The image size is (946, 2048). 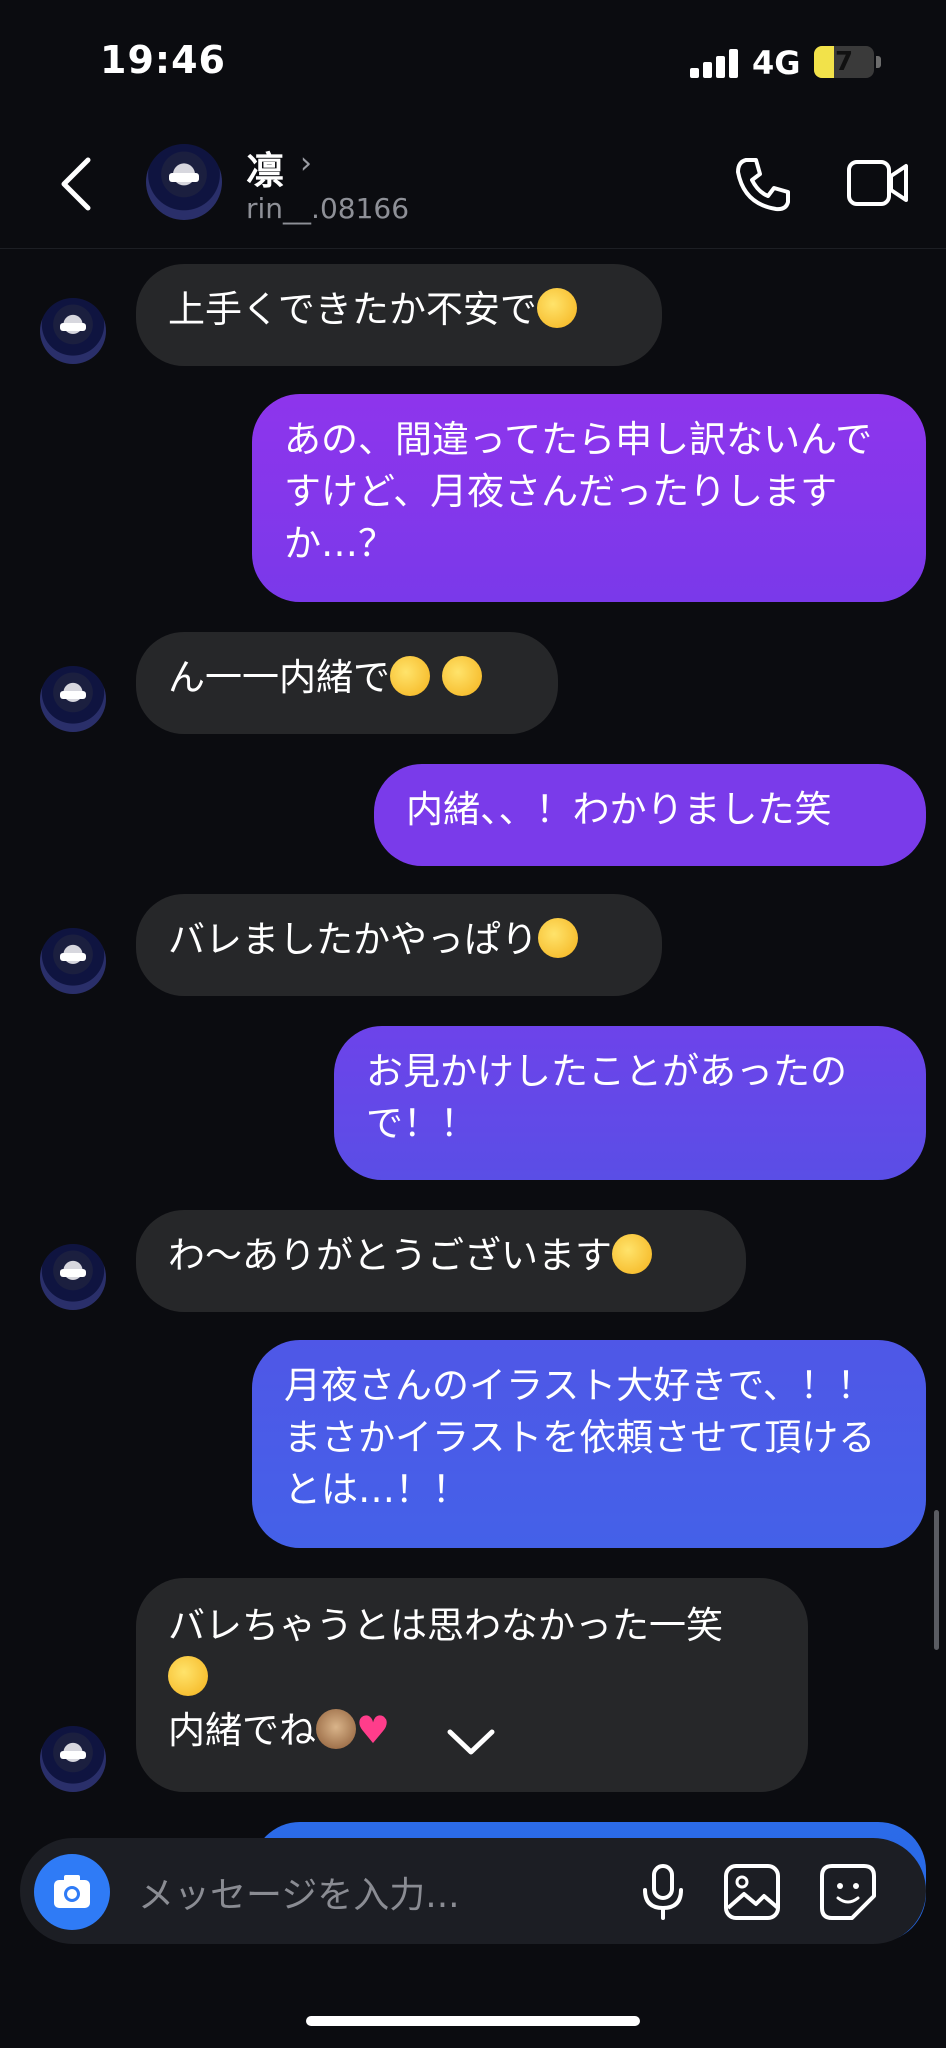 I want to click on chevron-down-icon, so click(x=471, y=1742).